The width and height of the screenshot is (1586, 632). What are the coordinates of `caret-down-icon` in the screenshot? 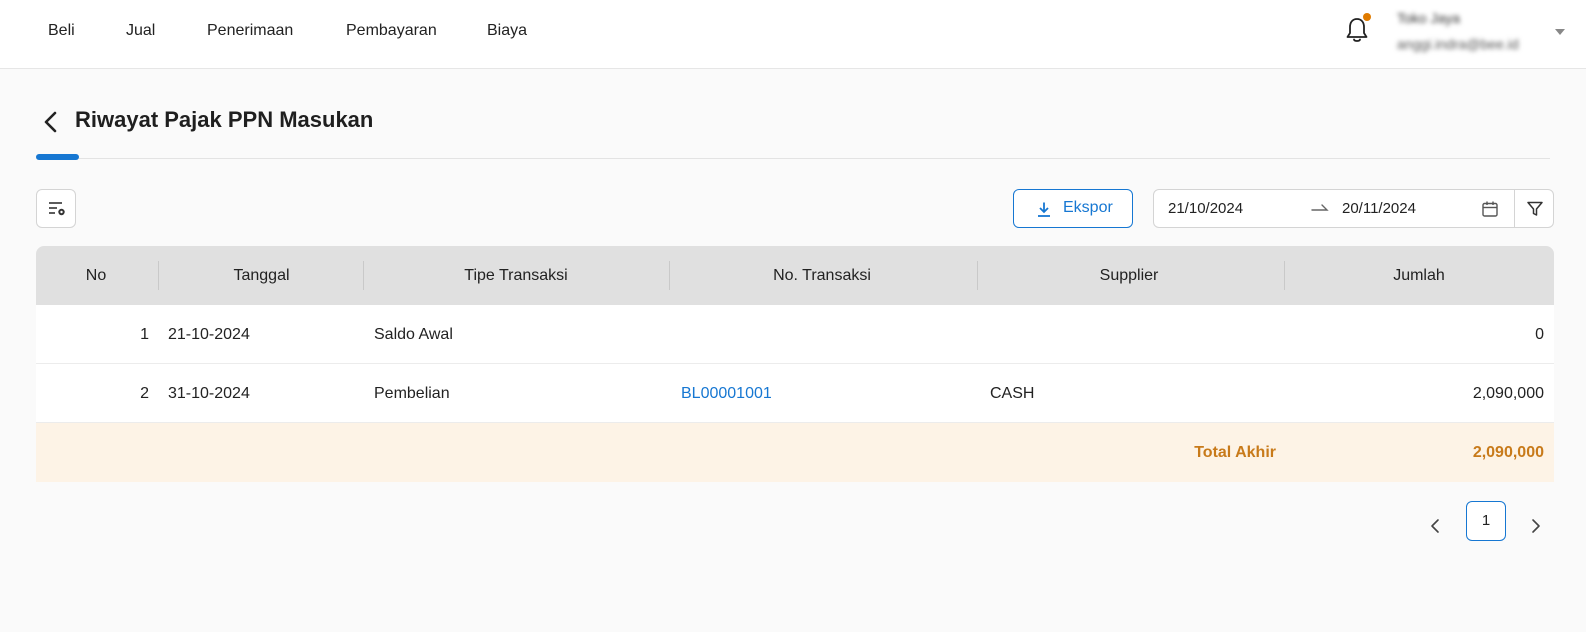 It's located at (1560, 32).